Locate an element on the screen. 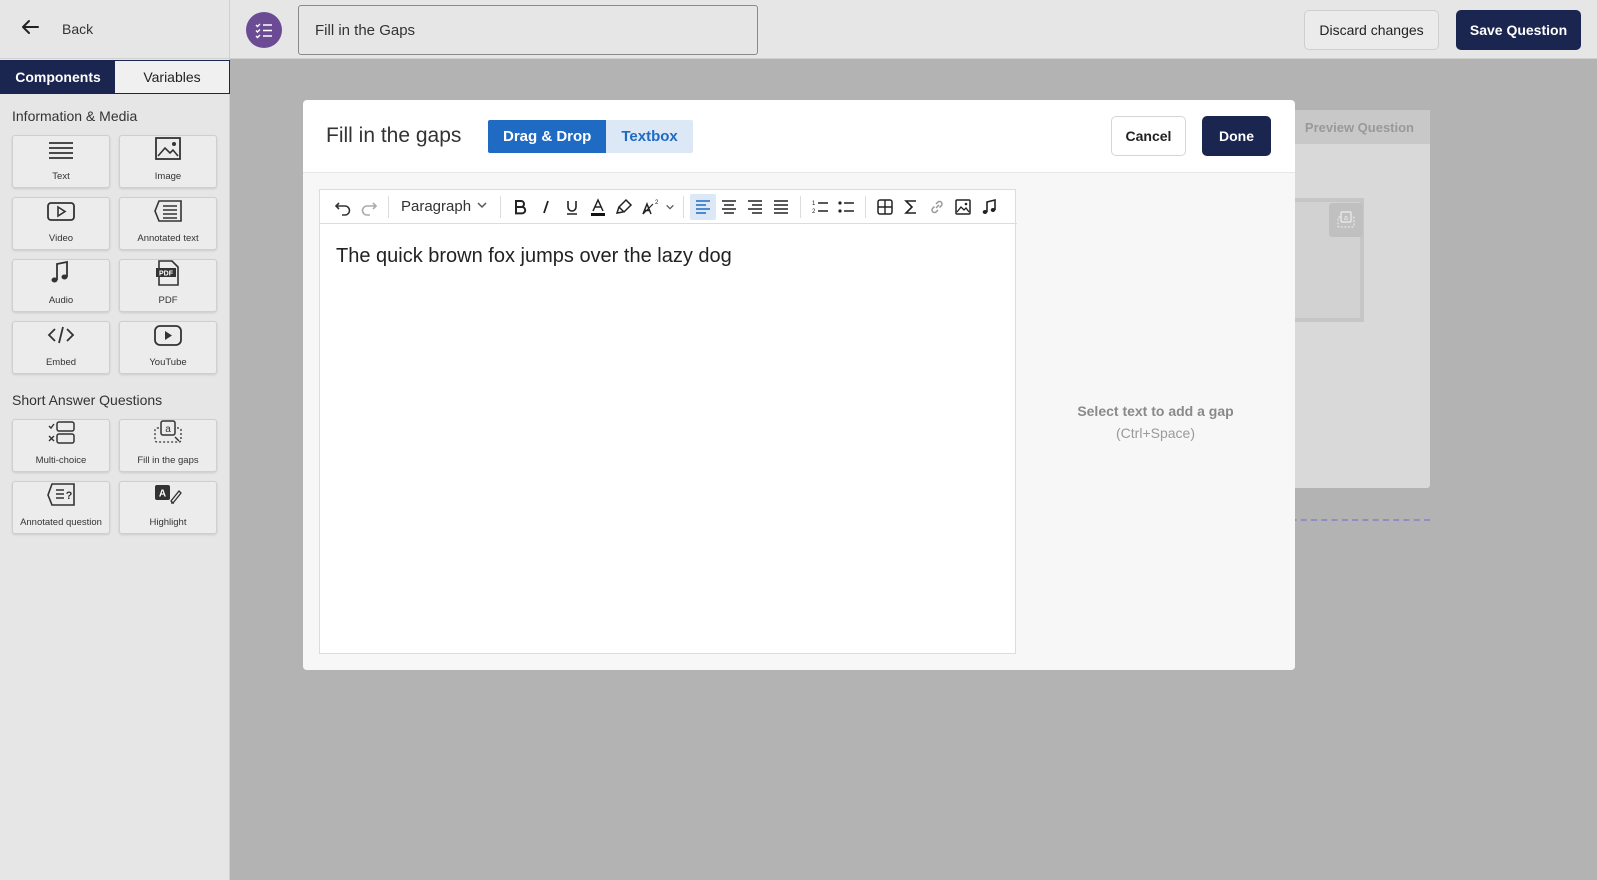 The height and width of the screenshot is (880, 1597). tab-variables: Variables is located at coordinates (172, 77).